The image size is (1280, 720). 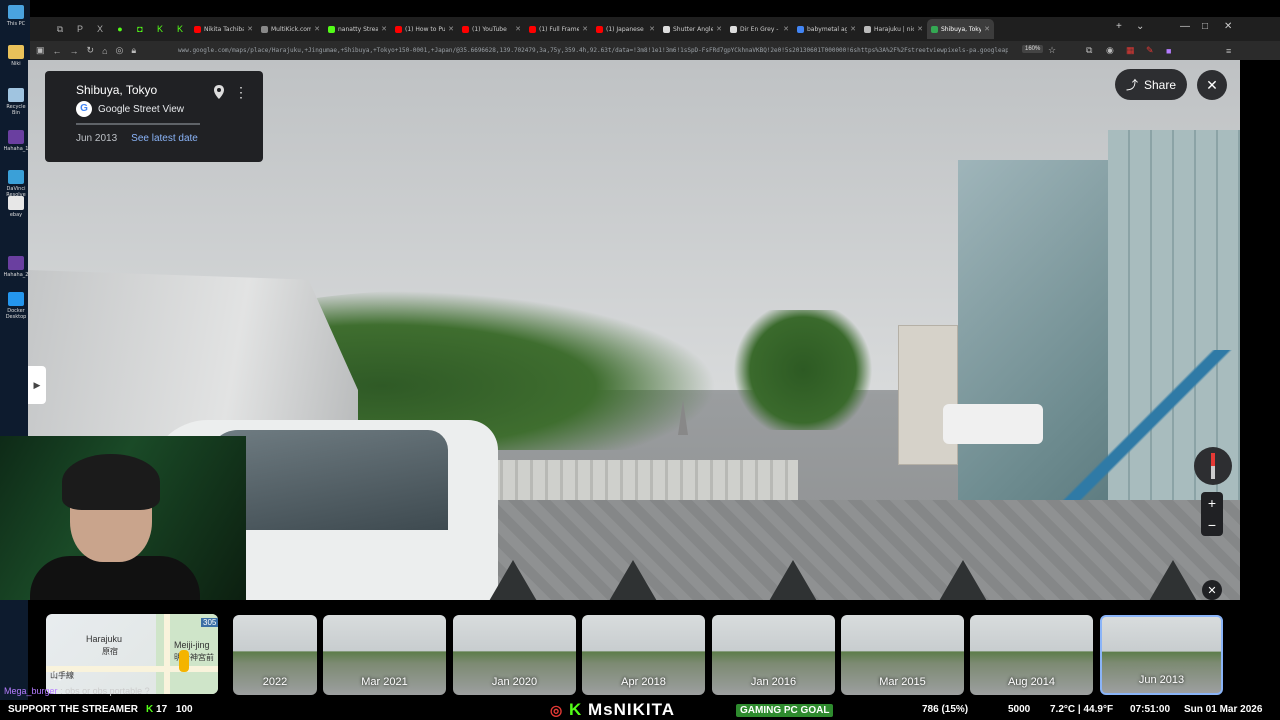 I want to click on menu-icon: ≡, so click(x=1228, y=51).